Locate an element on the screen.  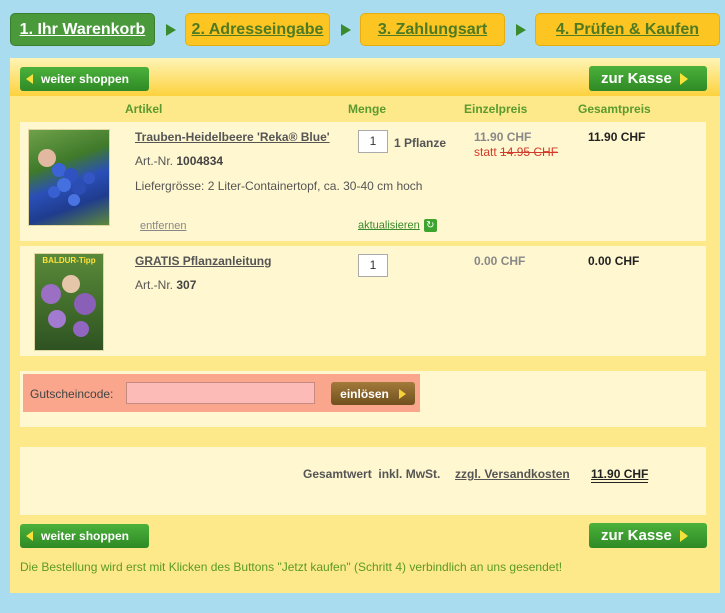
redeem-button: einlösen is located at coordinates (373, 393).